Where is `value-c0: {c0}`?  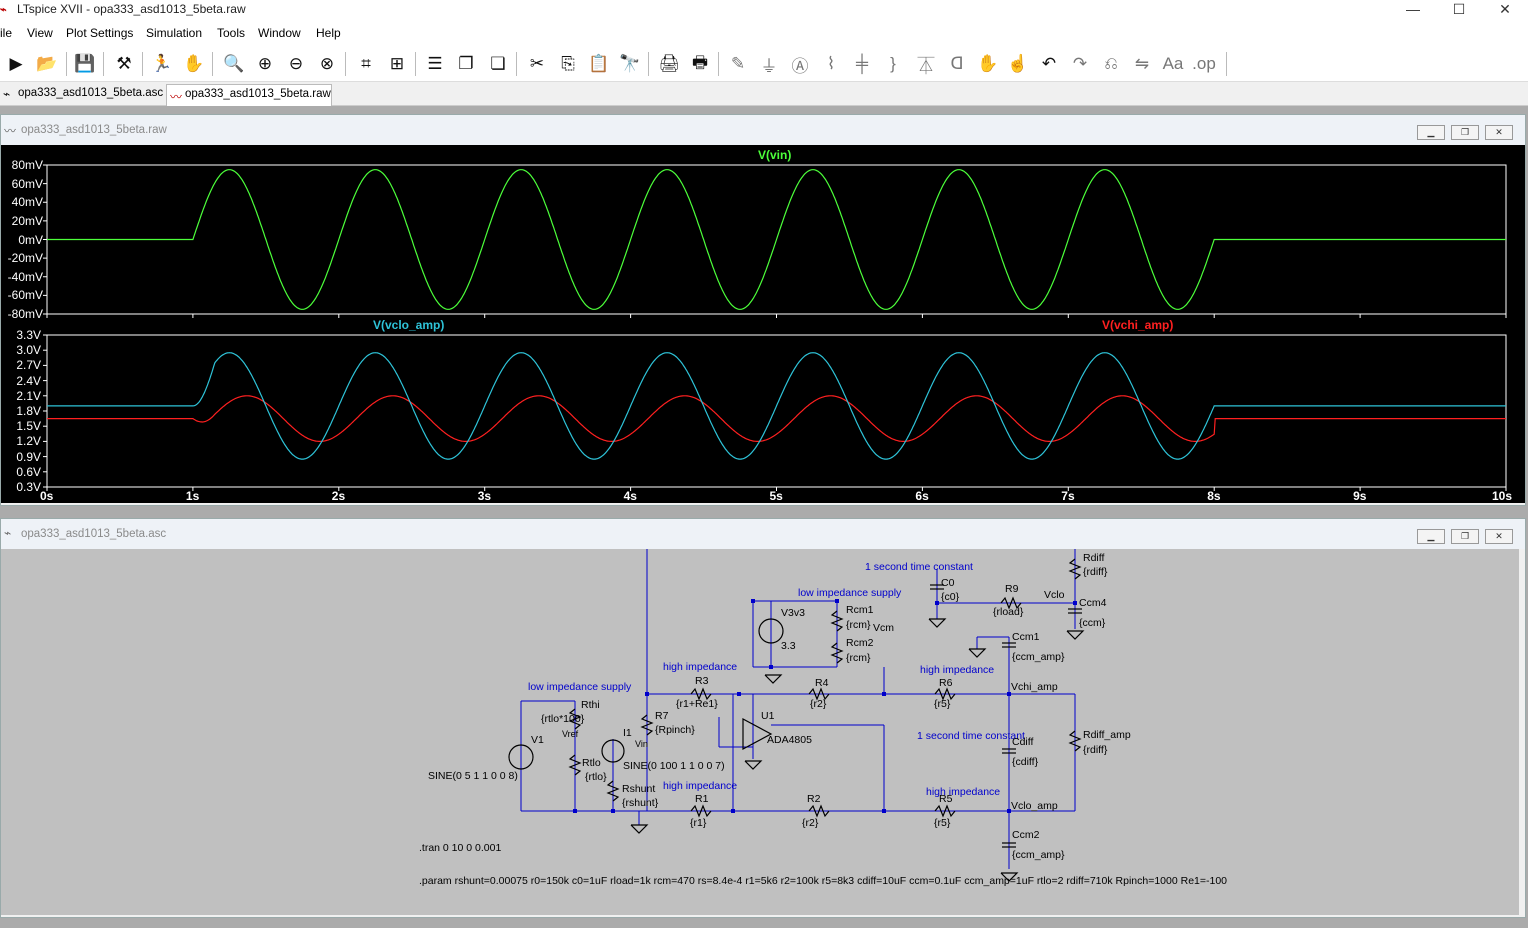
value-c0: {c0} is located at coordinates (950, 597).